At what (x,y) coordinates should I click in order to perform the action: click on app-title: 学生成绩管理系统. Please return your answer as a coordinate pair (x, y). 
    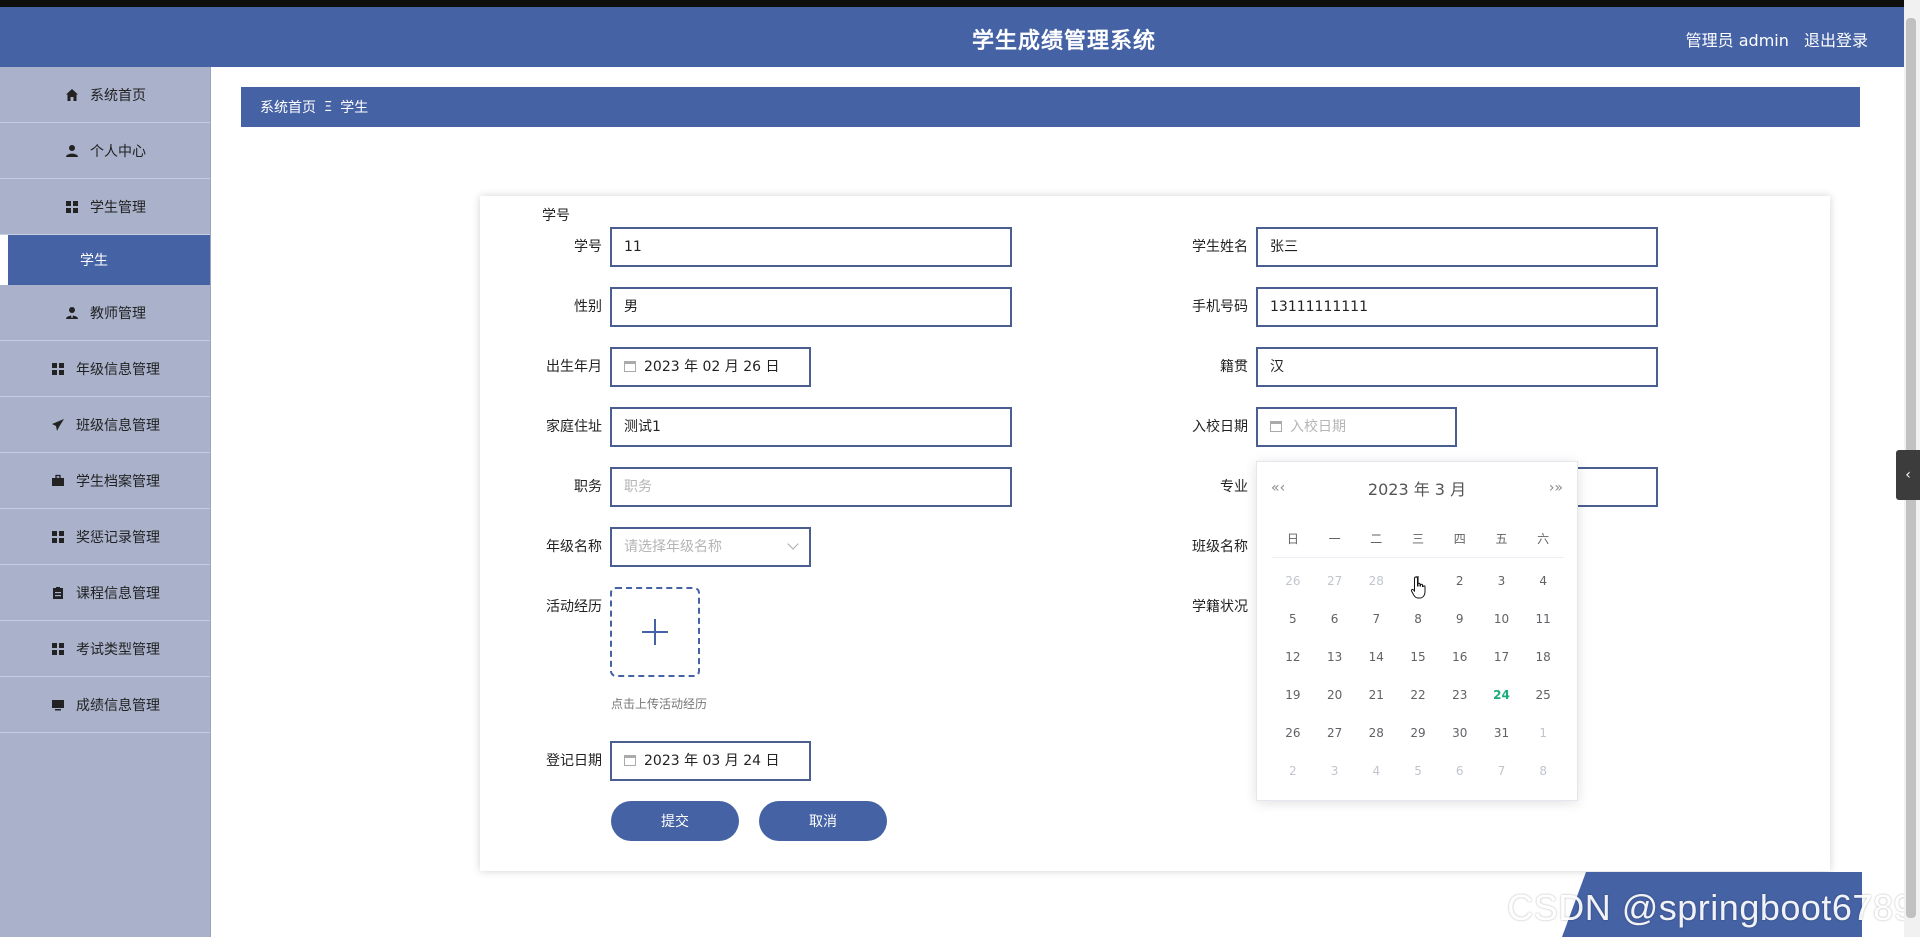
    Looking at the image, I should click on (1063, 41).